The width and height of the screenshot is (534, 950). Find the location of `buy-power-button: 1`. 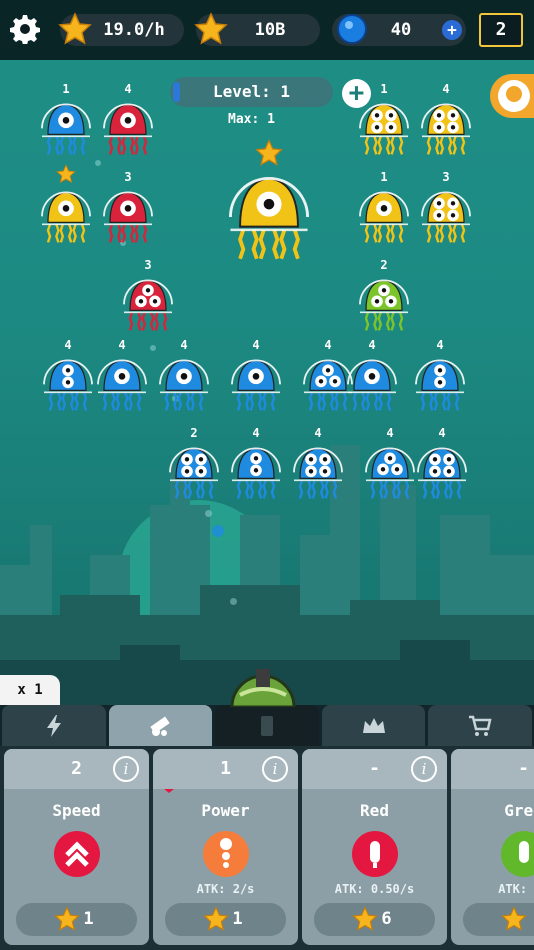

buy-power-button: 1 is located at coordinates (225, 919).